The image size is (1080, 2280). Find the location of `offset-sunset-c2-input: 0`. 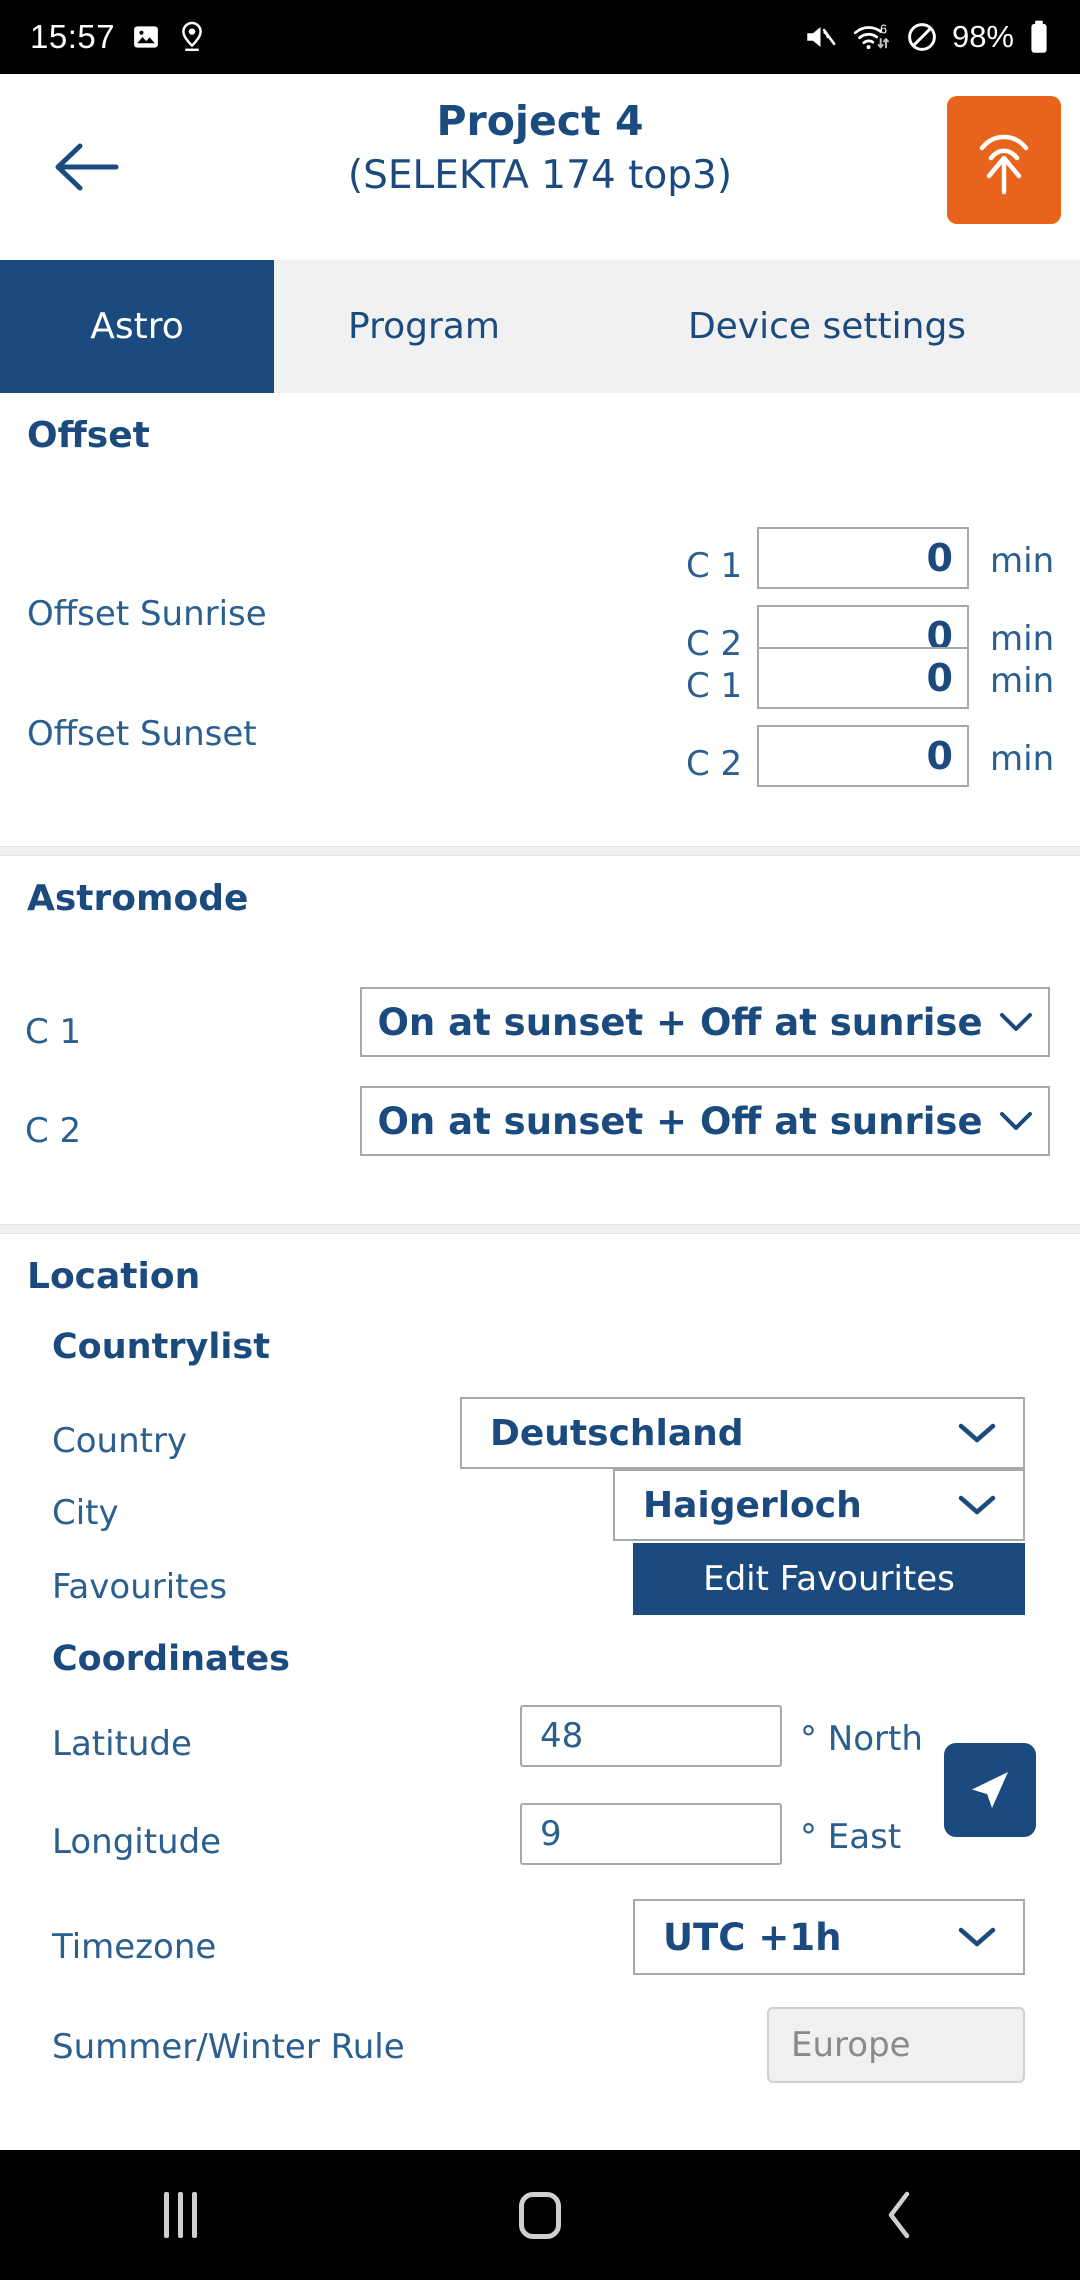

offset-sunset-c2-input: 0 is located at coordinates (863, 756).